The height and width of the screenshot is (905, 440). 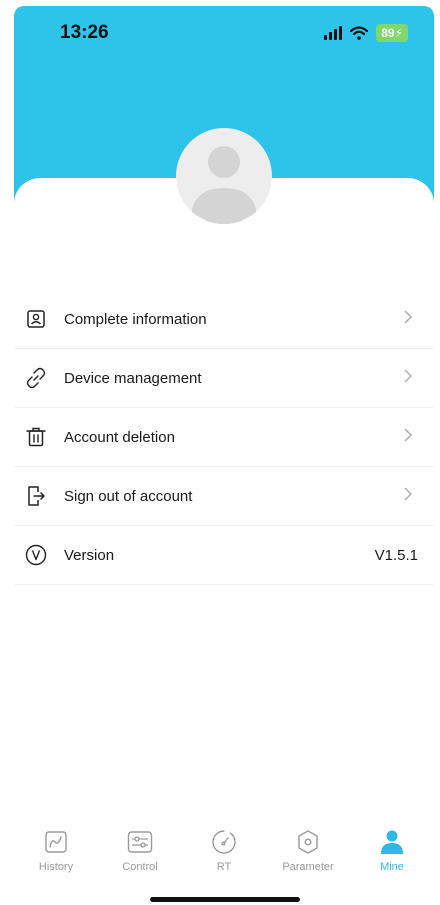 I want to click on menu-item-account-deletion: Account deletion, so click(x=224, y=437).